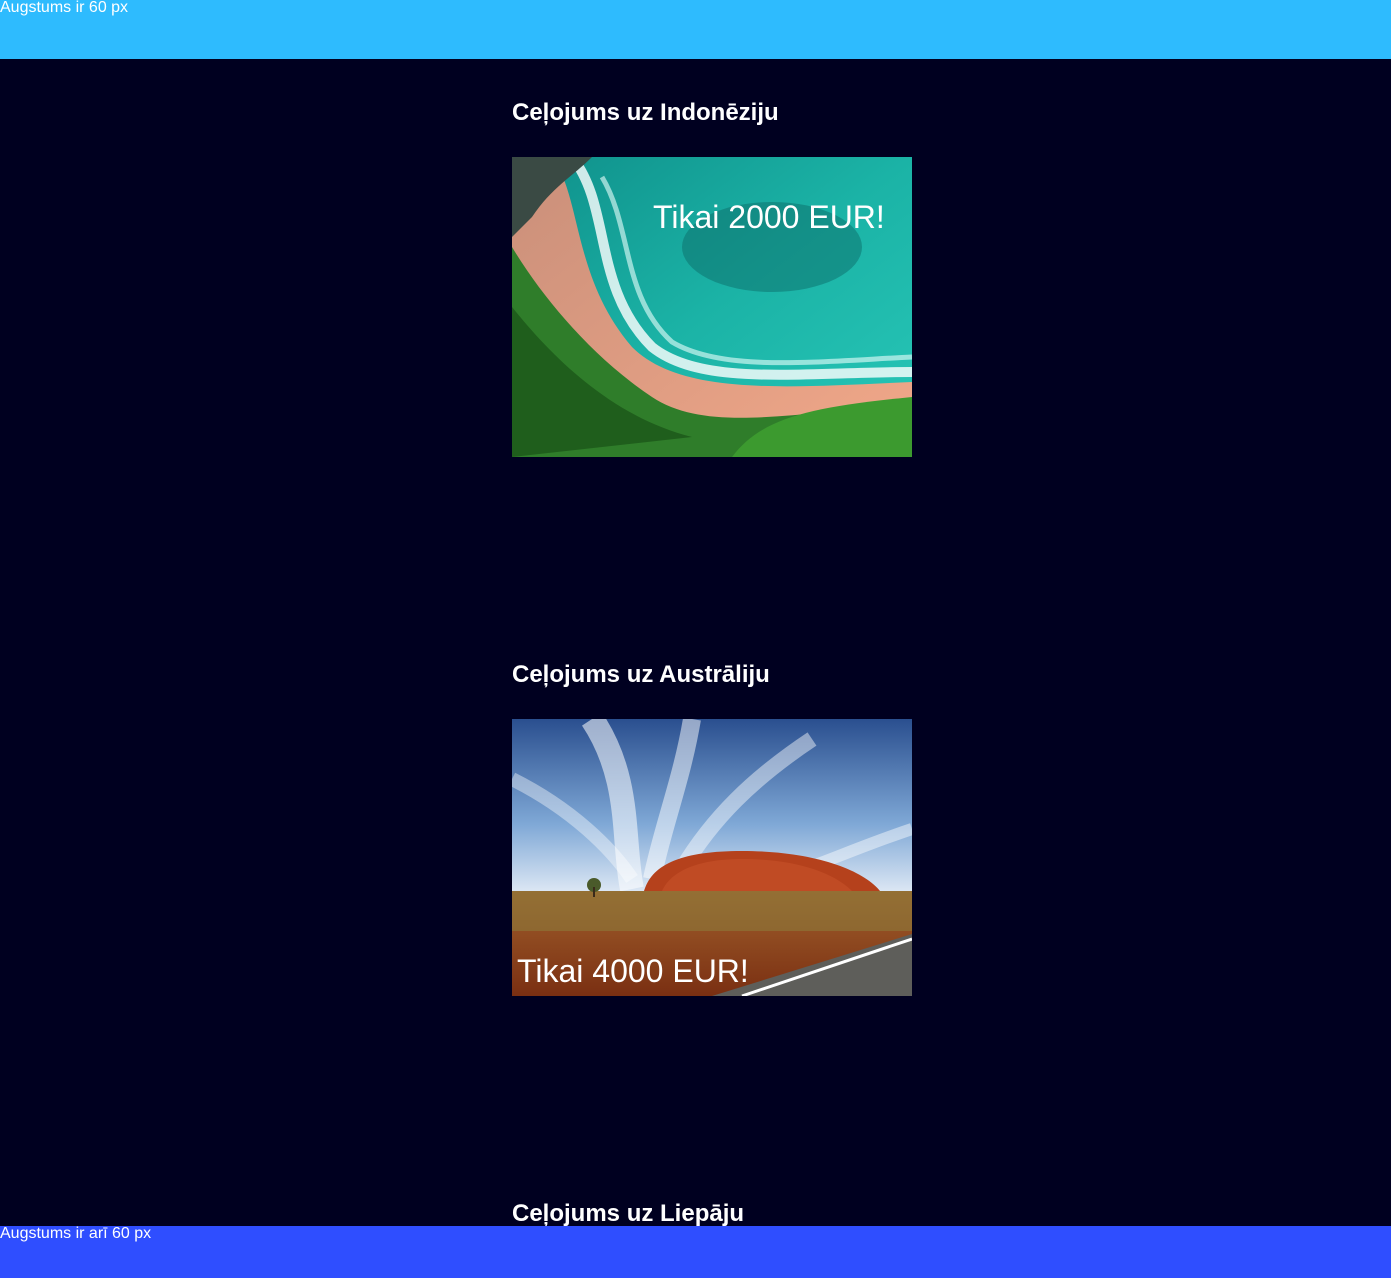 The image size is (1391, 1278). Describe the element at coordinates (712, 857) in the screenshot. I see `uluru-desert-photo: Tikai 4000 EUR!` at that location.